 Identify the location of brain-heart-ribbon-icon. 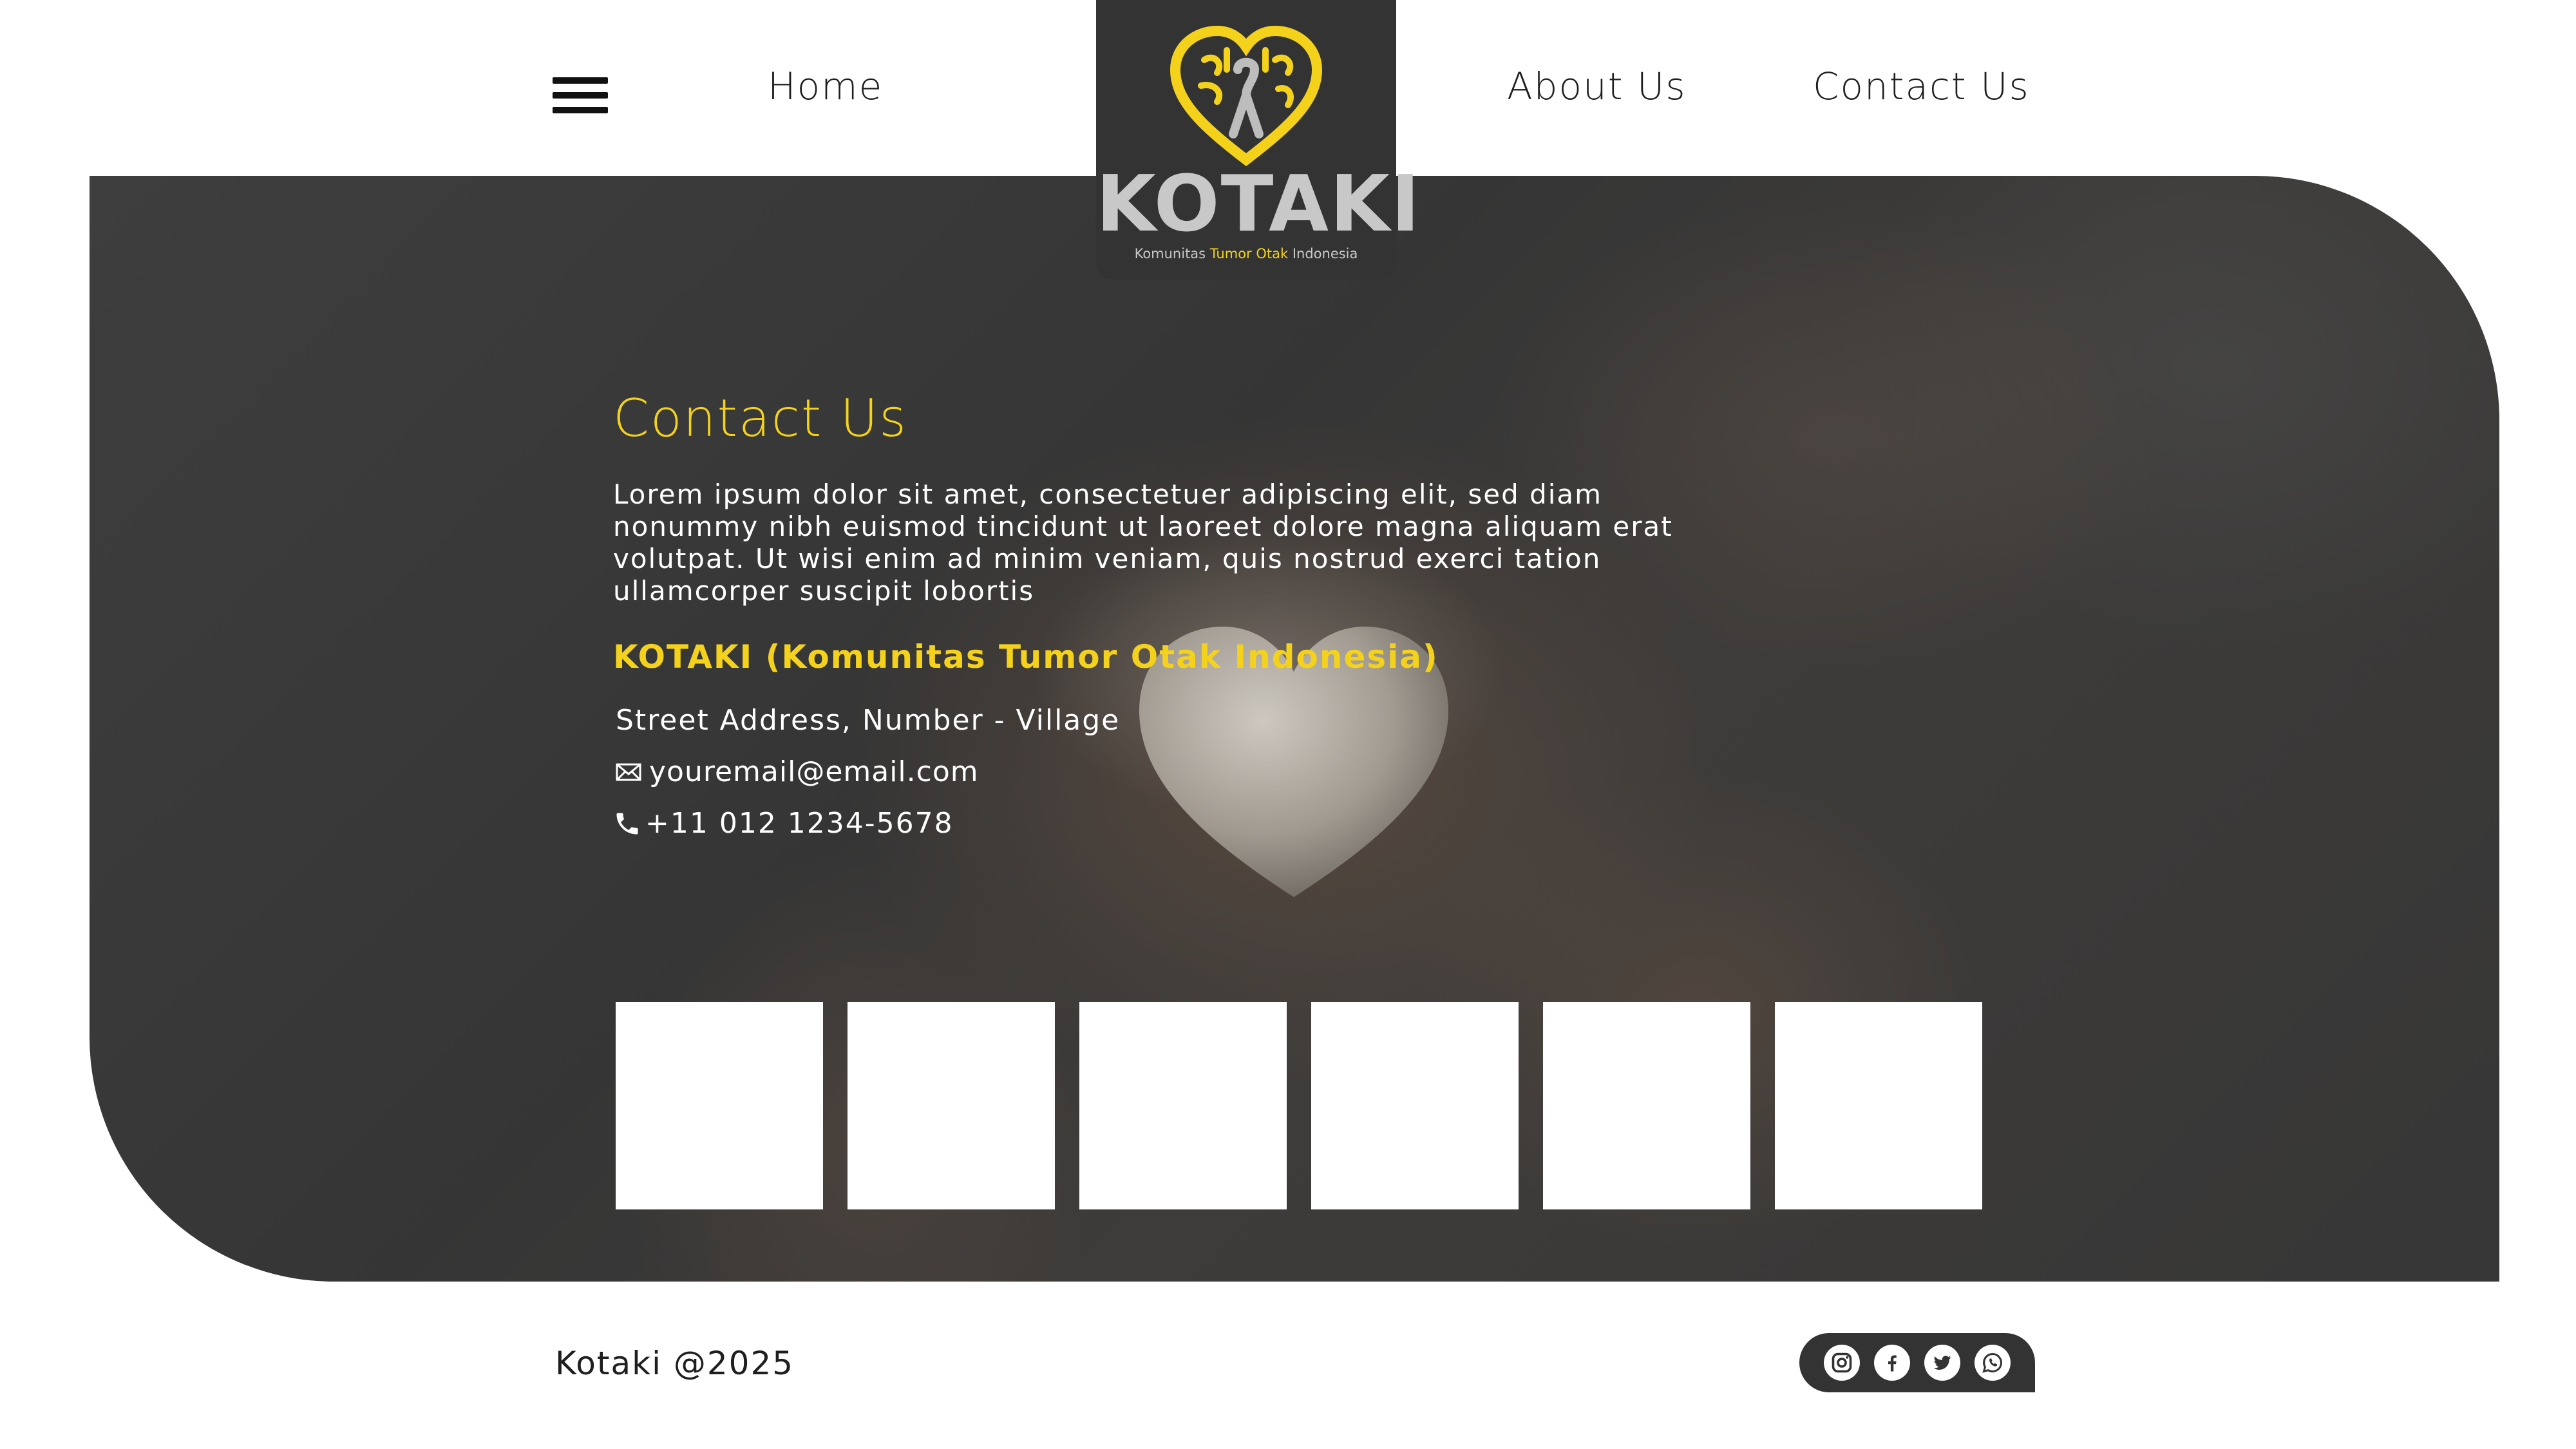
(1246, 96).